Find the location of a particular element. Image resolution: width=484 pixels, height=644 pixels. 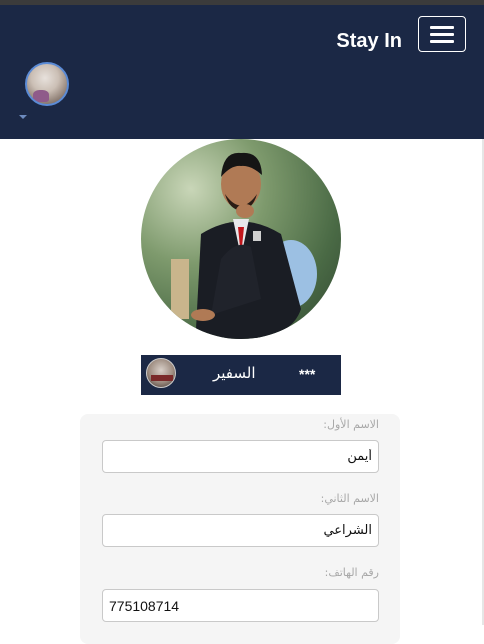

strip-avatar is located at coordinates (161, 373).